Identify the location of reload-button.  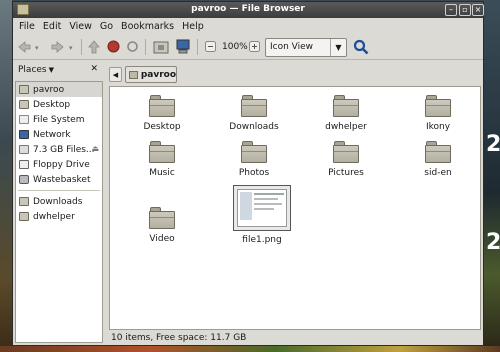
(132, 46).